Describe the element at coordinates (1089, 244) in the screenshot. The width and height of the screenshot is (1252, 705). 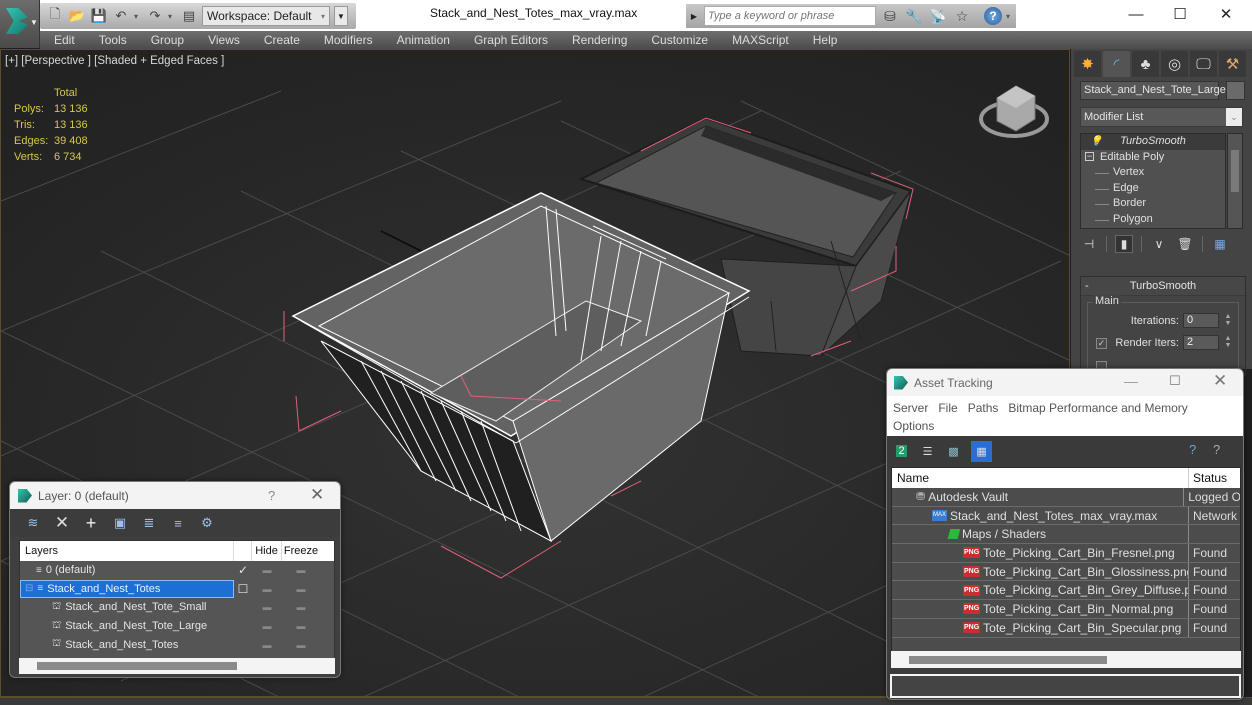
I see `pin-stack-button: ⊣` at that location.